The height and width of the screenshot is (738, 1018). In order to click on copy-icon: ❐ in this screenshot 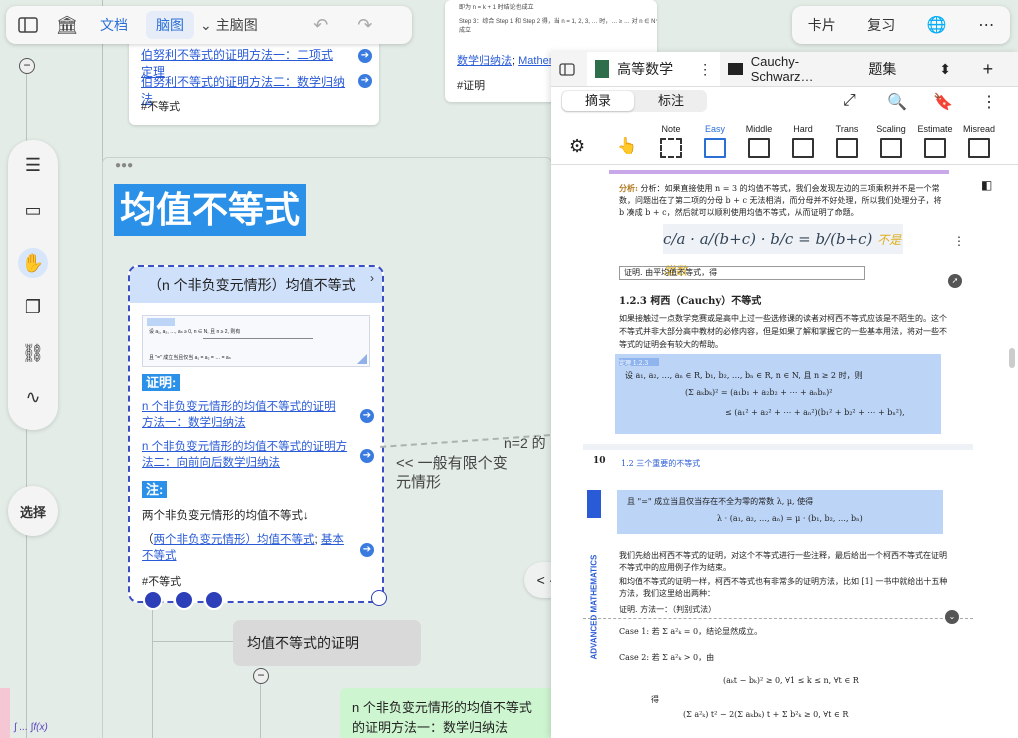, I will do `click(33, 307)`.